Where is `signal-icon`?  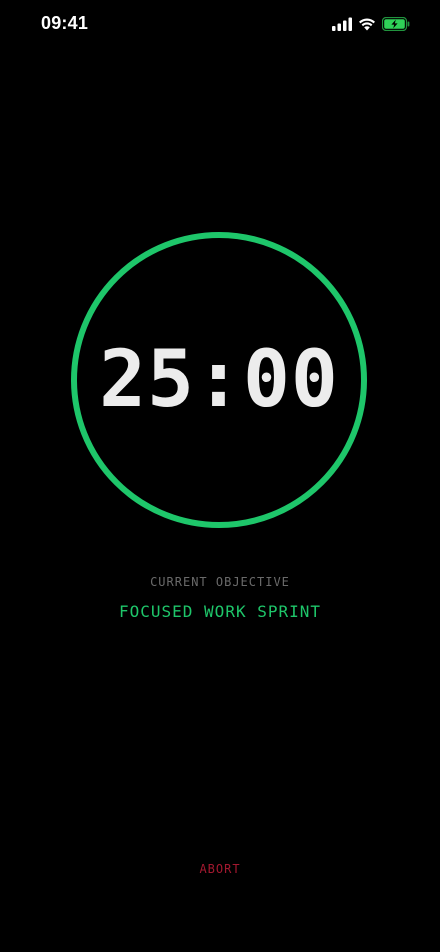 signal-icon is located at coordinates (342, 24).